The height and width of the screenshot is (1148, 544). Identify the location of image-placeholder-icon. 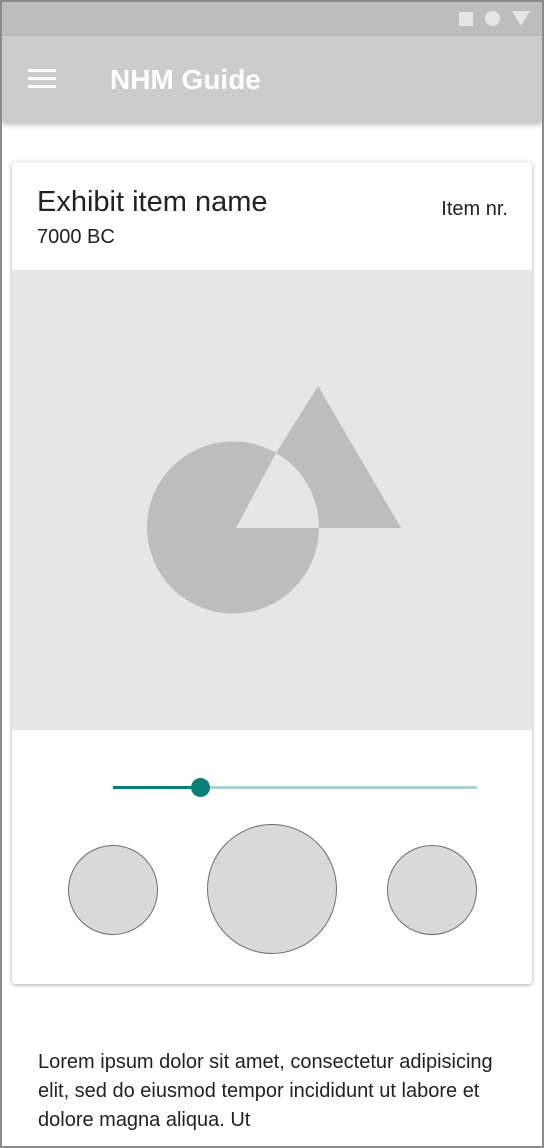
(274, 500).